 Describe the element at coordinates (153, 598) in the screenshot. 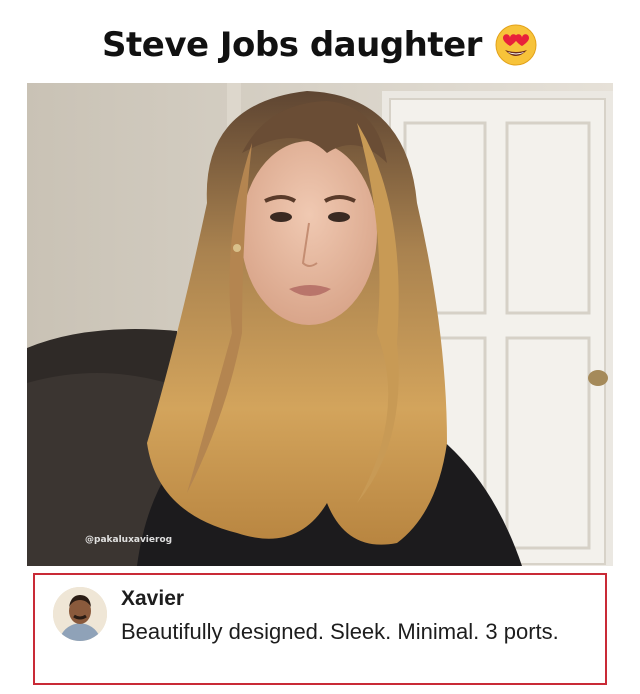

I see `comment-author: Xavier` at that location.